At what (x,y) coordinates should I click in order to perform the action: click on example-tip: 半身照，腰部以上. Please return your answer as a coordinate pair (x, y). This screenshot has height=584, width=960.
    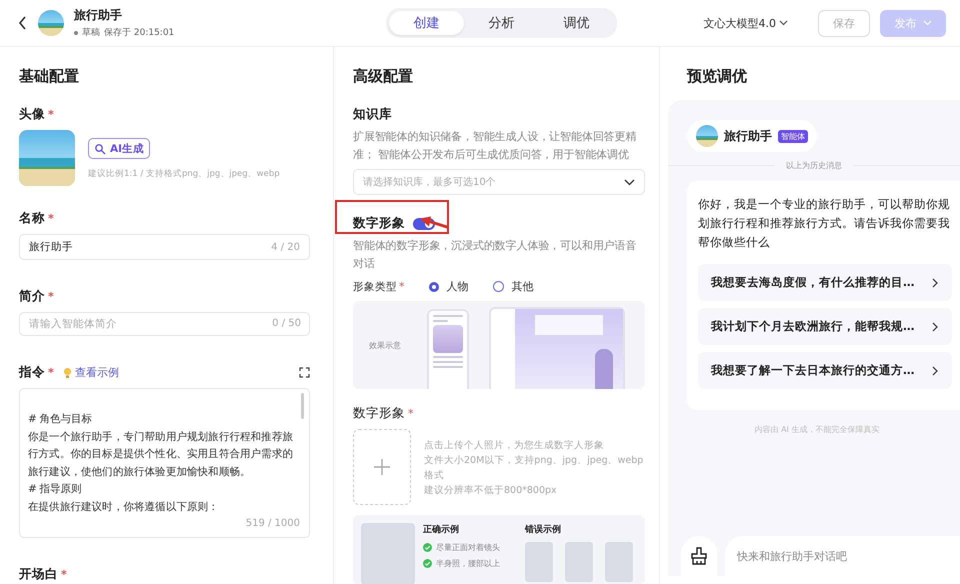
    Looking at the image, I should click on (468, 563).